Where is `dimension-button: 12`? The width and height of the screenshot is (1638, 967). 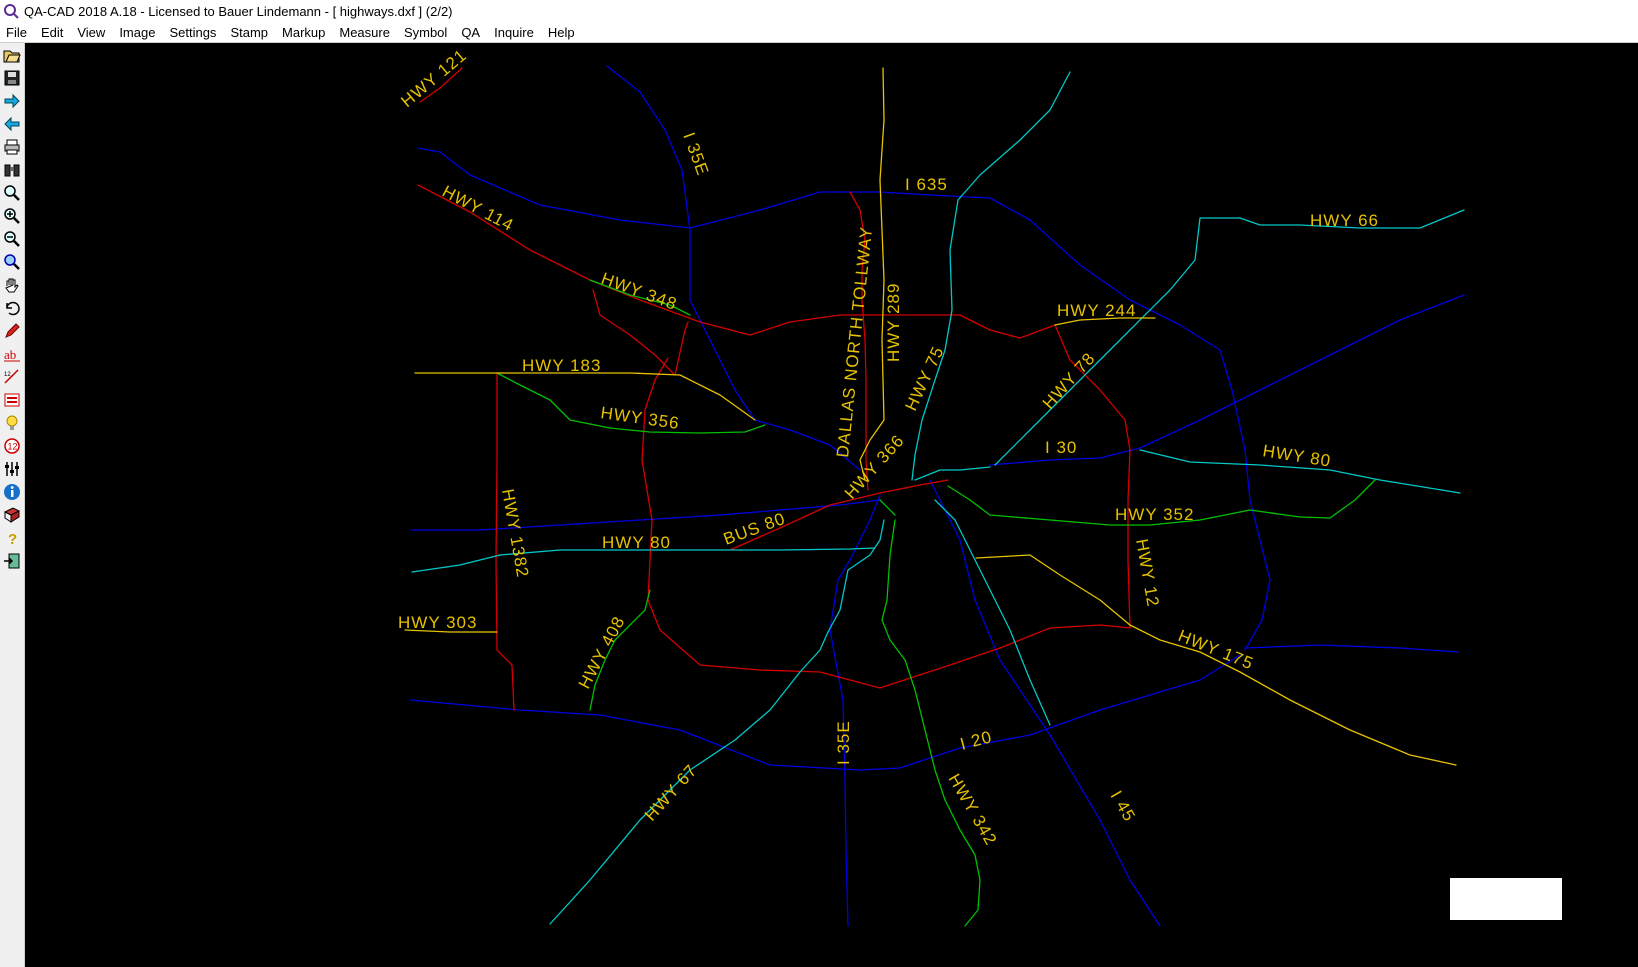
dimension-button: 12 is located at coordinates (12, 377).